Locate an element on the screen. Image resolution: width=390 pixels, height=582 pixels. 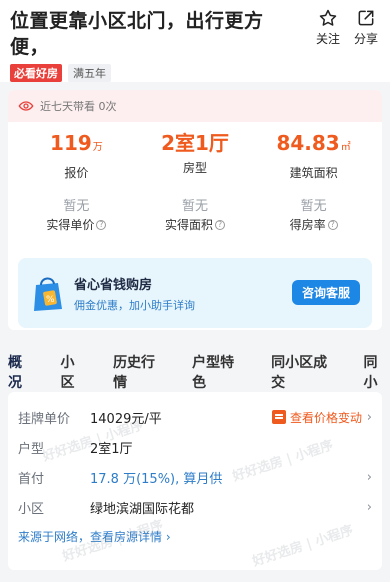
star-icon is located at coordinates (328, 17).